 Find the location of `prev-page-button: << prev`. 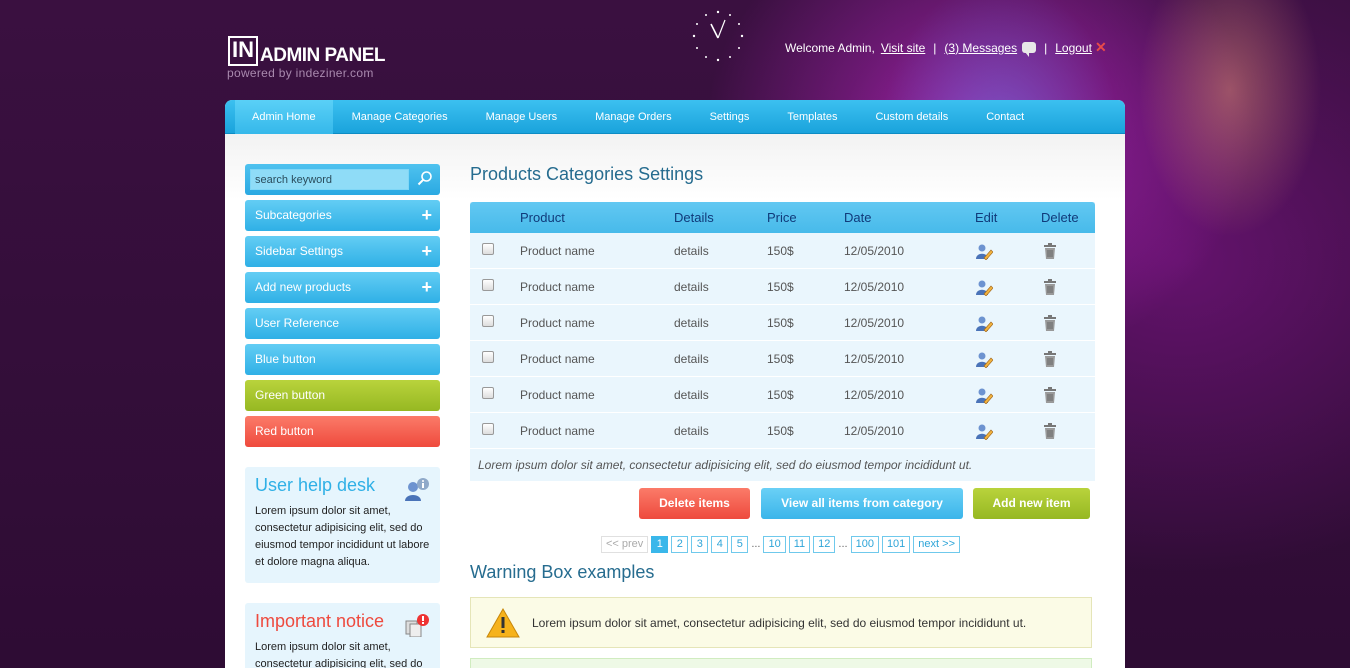

prev-page-button: << prev is located at coordinates (625, 544).